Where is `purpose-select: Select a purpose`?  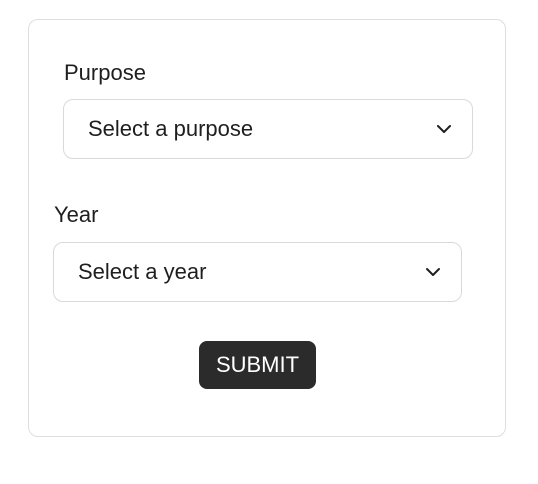 purpose-select: Select a purpose is located at coordinates (268, 129).